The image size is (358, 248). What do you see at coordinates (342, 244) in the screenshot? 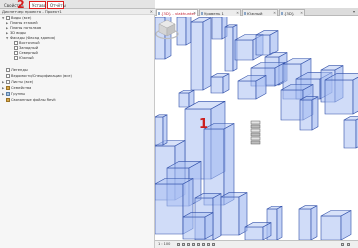
I see `filter-icon` at bounding box center [342, 244].